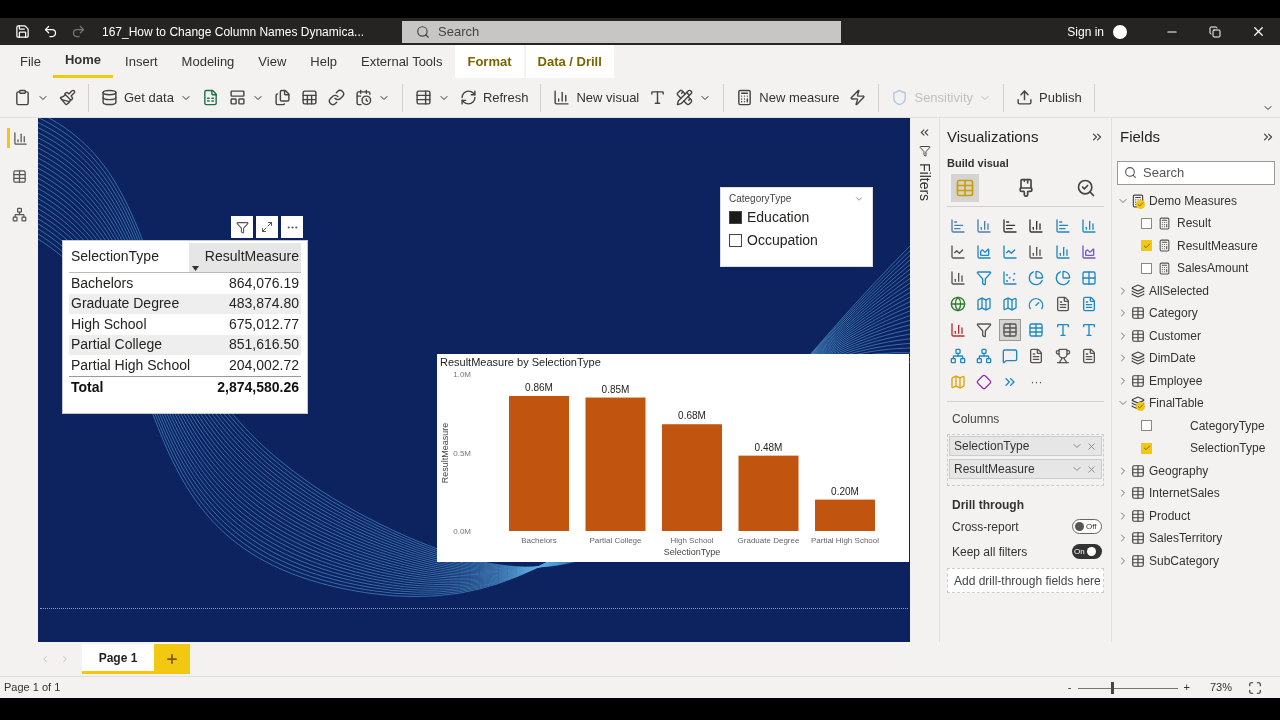 The width and height of the screenshot is (1280, 720). What do you see at coordinates (985, 527) in the screenshot?
I see `toggle-label: Cross-report` at bounding box center [985, 527].